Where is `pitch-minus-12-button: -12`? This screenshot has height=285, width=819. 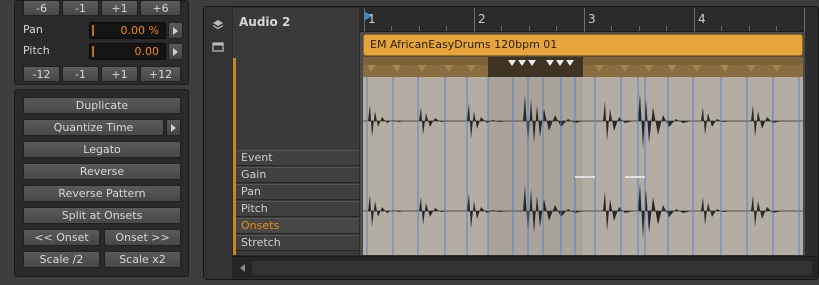
pitch-minus-12-button: -12 is located at coordinates (41, 74).